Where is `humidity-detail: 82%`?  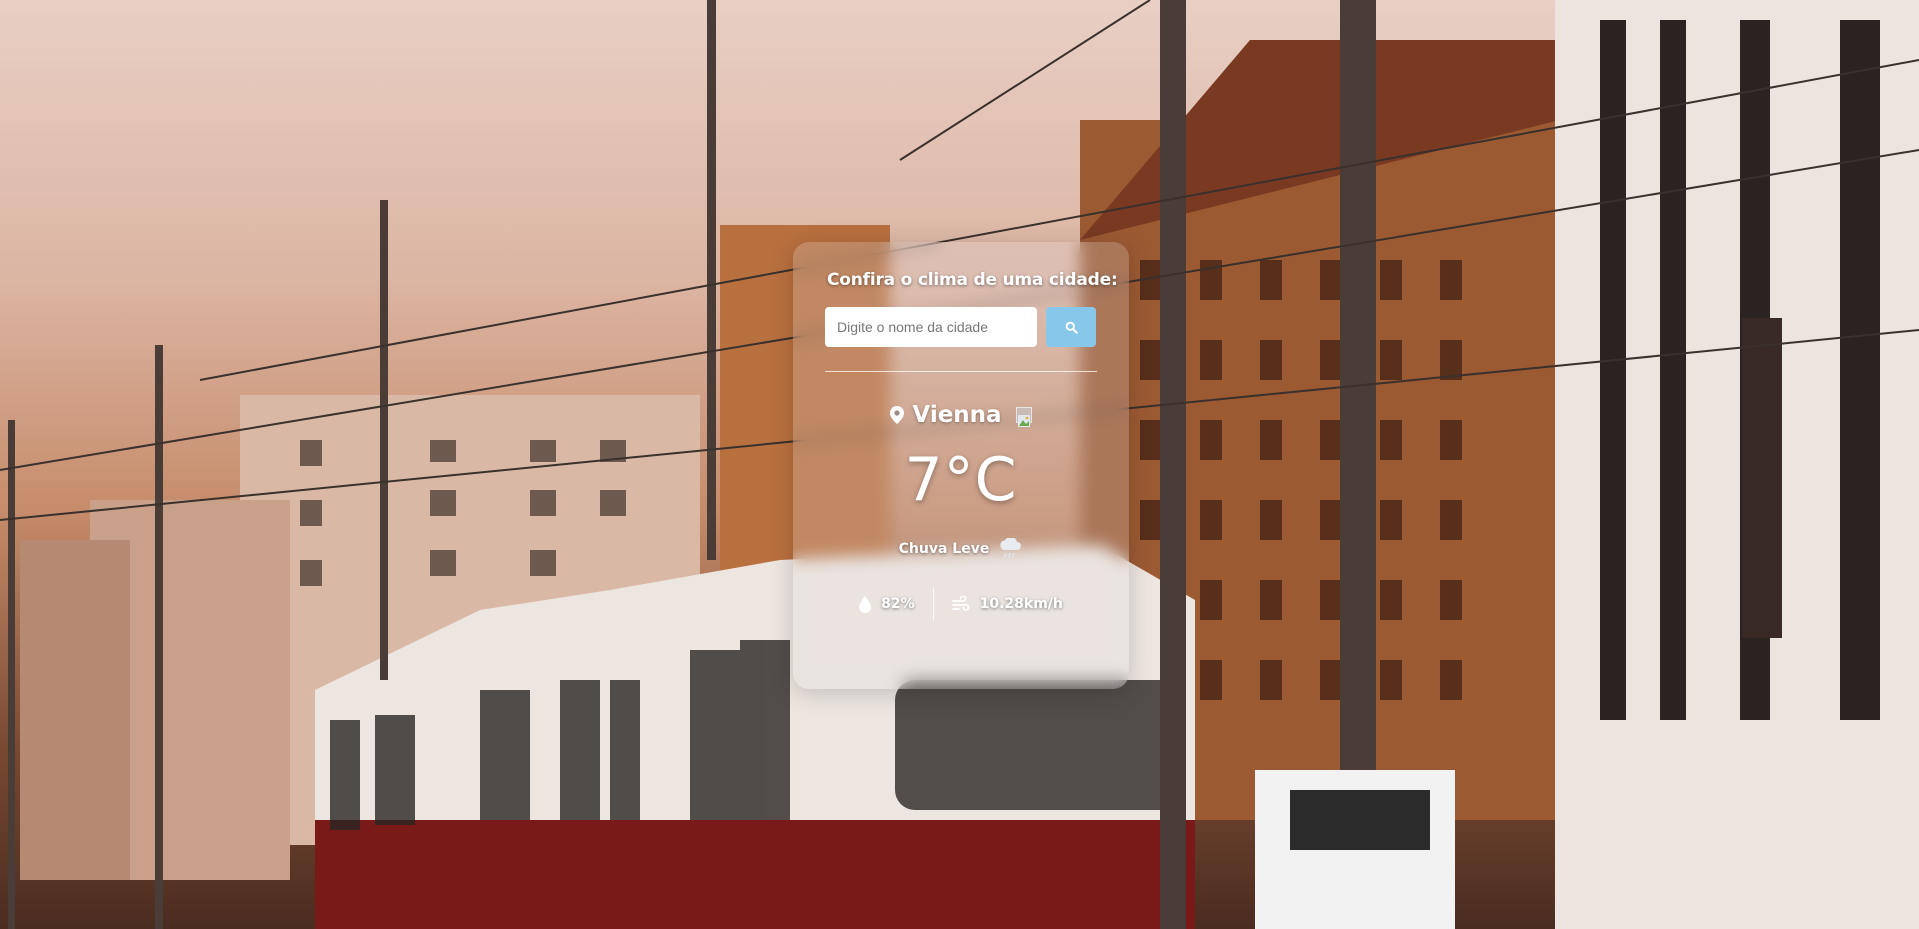 humidity-detail: 82% is located at coordinates (887, 604).